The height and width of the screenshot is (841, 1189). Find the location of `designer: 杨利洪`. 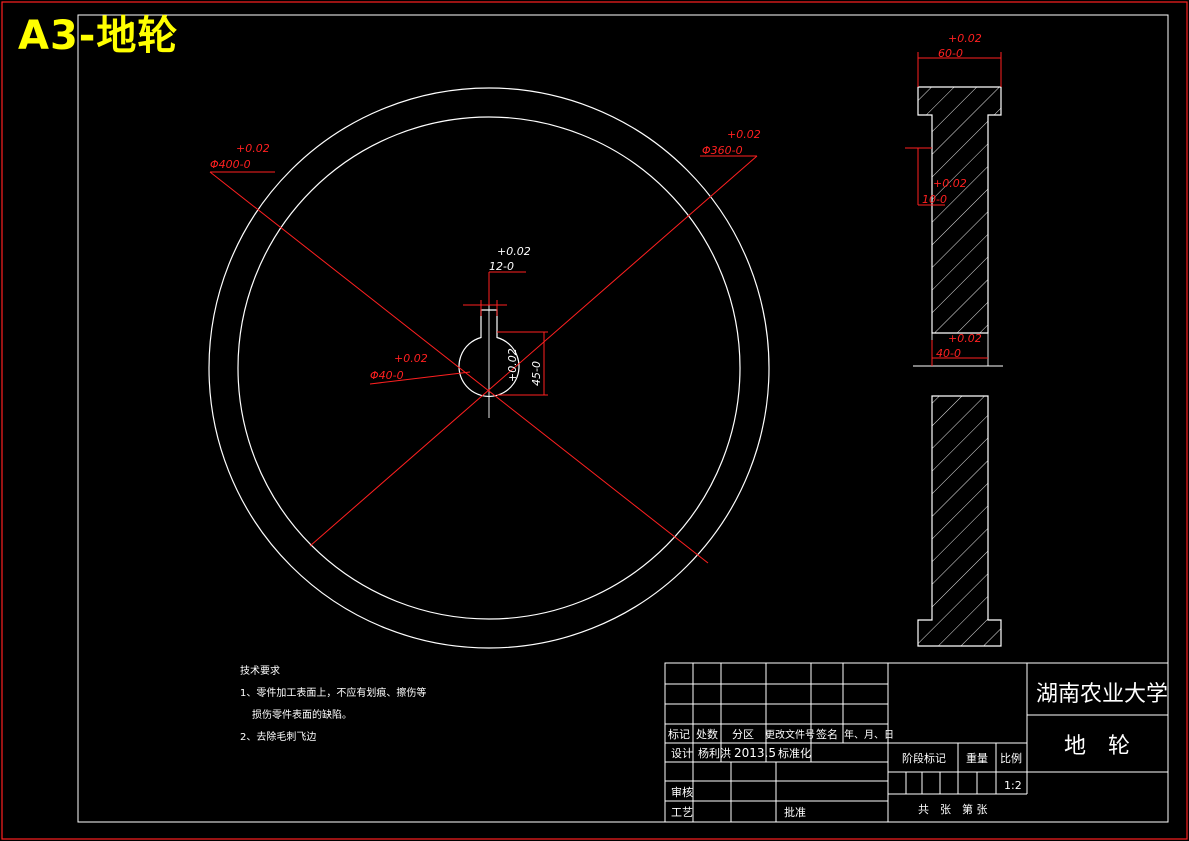

designer: 杨利洪 is located at coordinates (714, 753).